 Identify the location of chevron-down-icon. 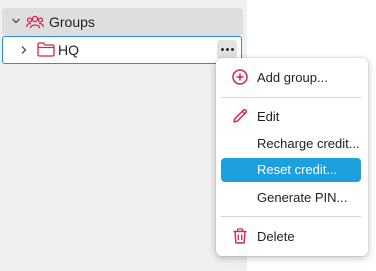
(16, 21).